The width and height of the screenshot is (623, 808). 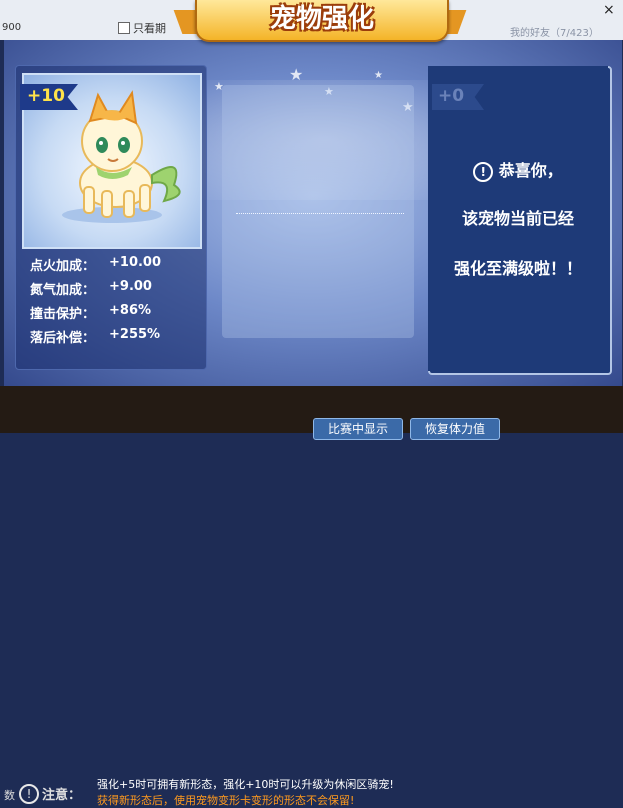 I want to click on title-banner: 宠物强化, so click(x=322, y=21).